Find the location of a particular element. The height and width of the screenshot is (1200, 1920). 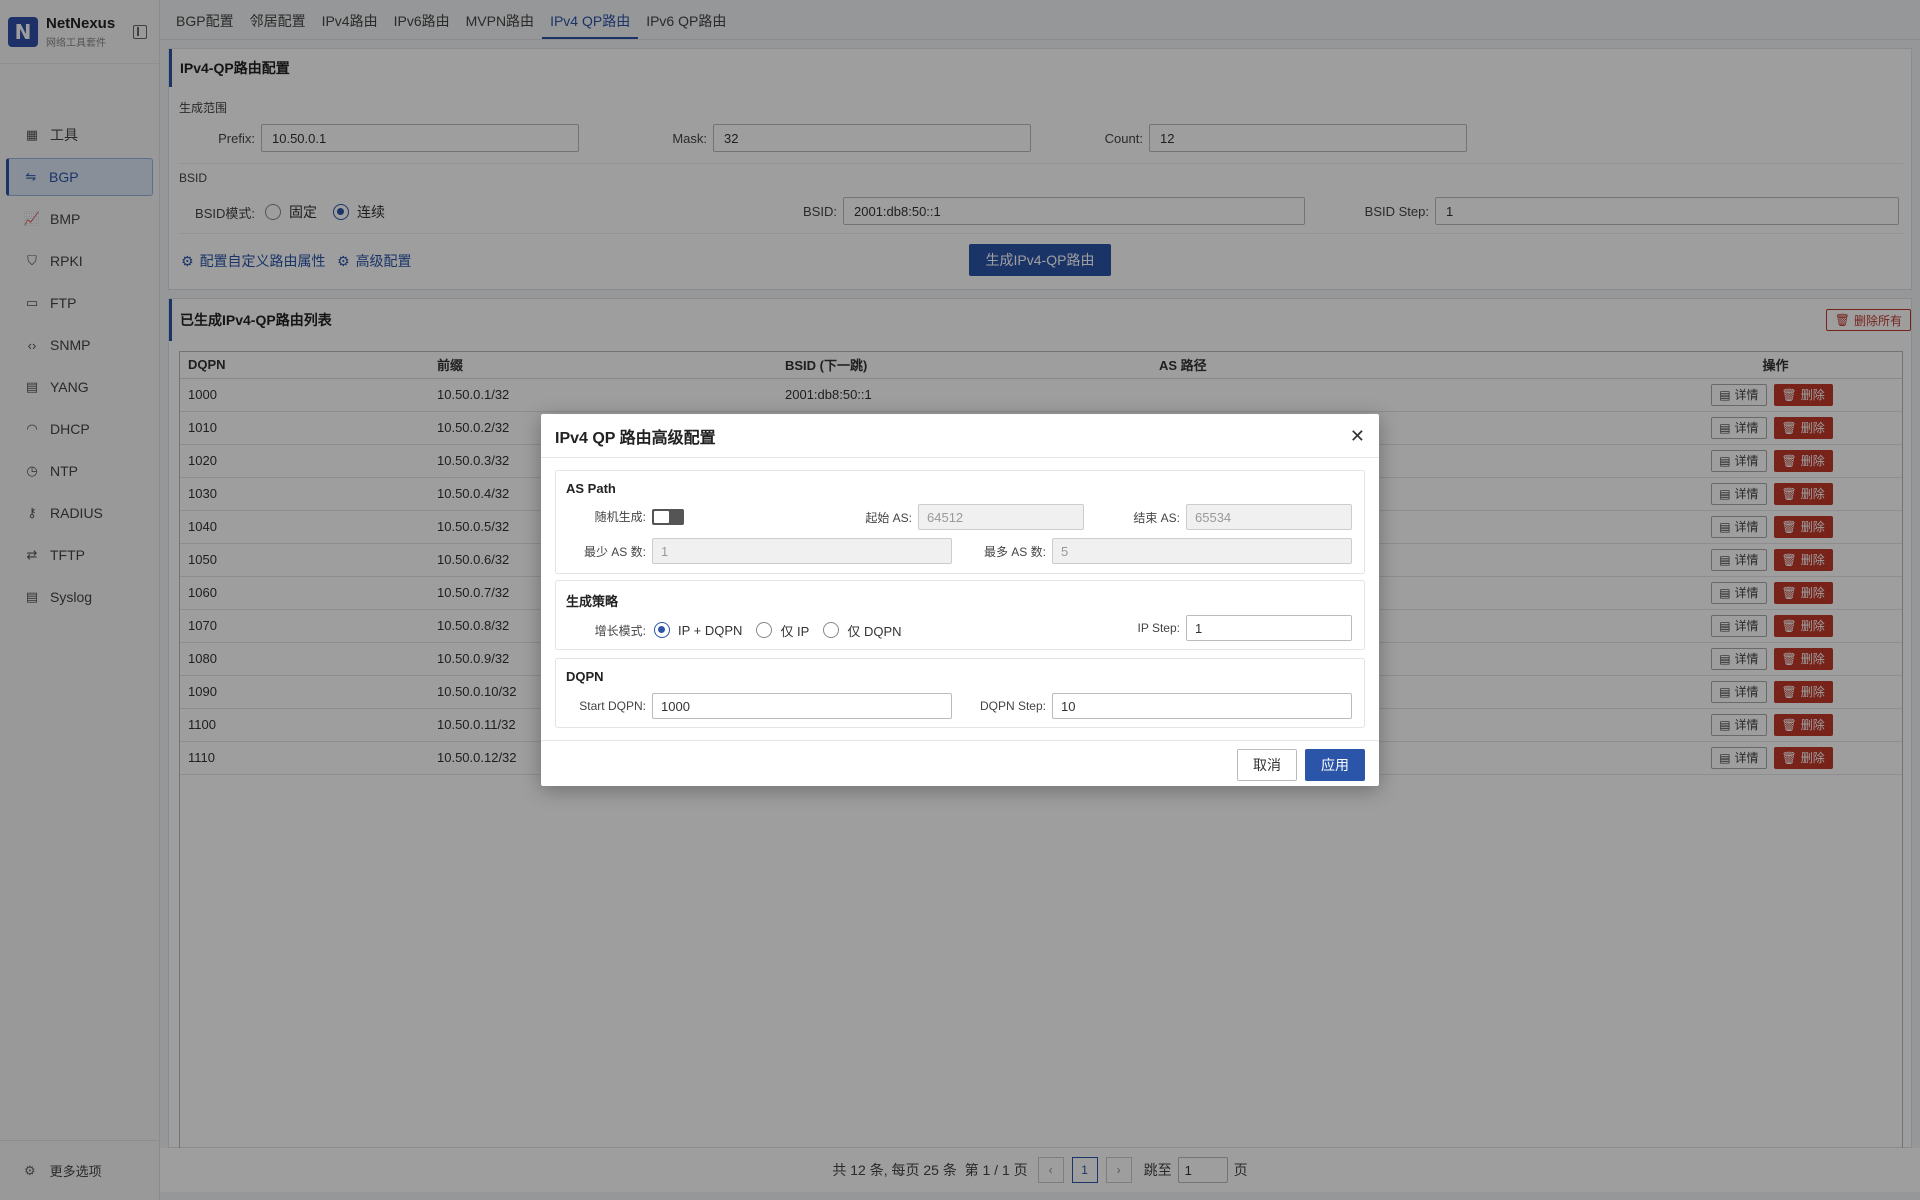

end-as-row: 结束 AS: 65534 is located at coordinates (1237, 517).